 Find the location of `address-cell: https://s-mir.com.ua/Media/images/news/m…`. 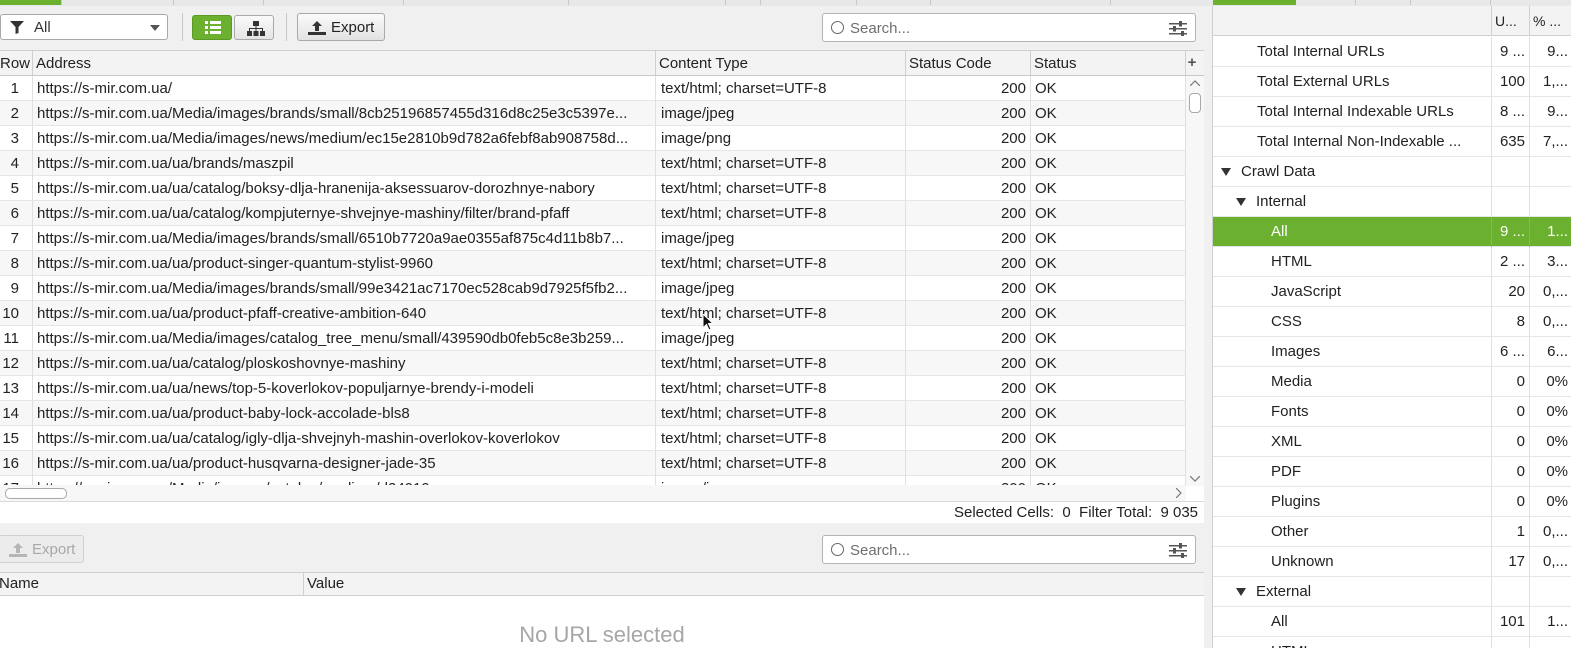

address-cell: https://s-mir.com.ua/Media/images/news/m… is located at coordinates (344, 138).